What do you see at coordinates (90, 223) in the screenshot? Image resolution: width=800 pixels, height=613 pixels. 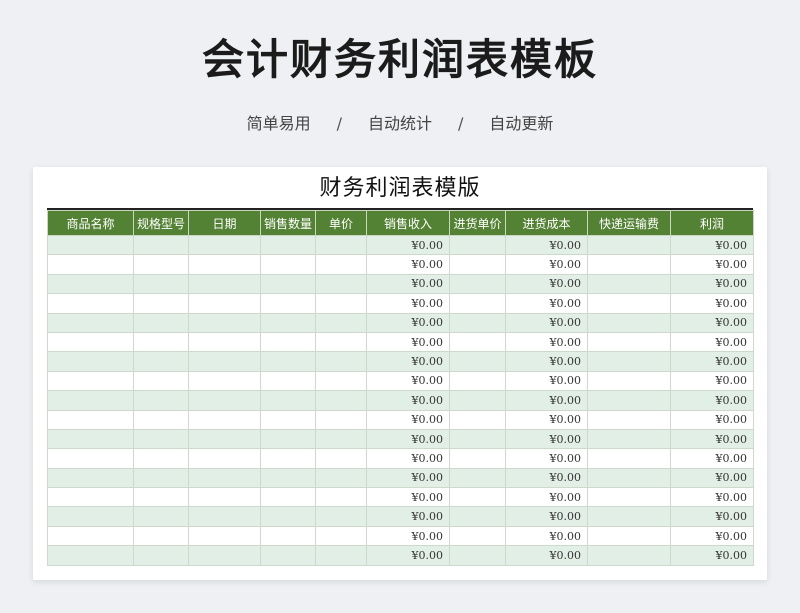 I see `column-header-product-name: 商品名称` at bounding box center [90, 223].